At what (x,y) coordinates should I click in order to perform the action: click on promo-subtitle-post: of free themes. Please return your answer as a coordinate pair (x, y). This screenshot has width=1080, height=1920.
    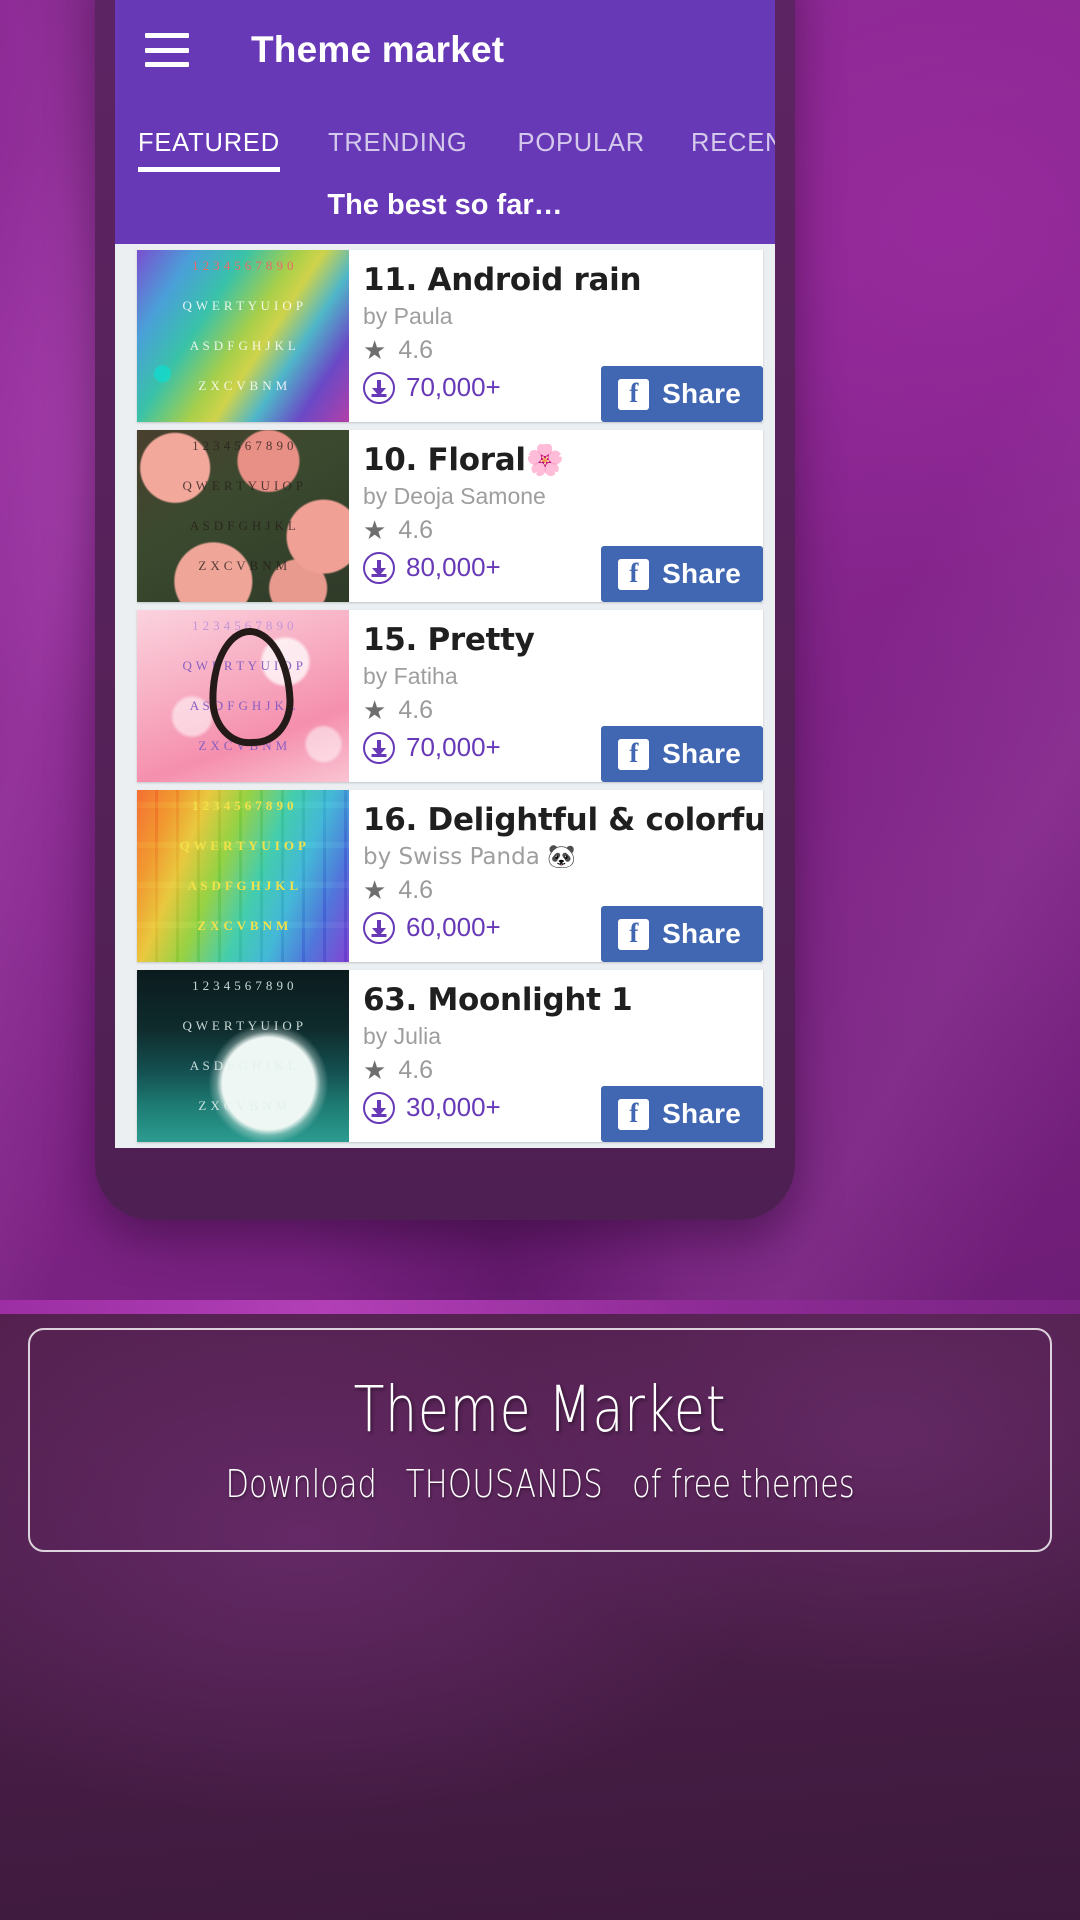
    Looking at the image, I should click on (743, 1483).